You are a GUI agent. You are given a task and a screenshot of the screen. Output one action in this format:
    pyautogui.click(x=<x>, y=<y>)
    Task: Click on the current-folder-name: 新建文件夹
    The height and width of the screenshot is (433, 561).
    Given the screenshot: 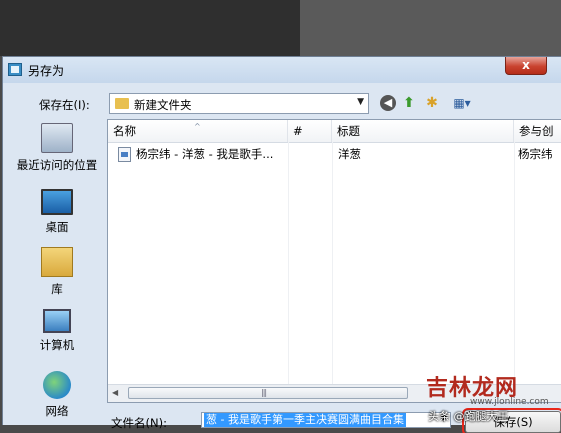 What is the action you would take?
    pyautogui.click(x=163, y=105)
    